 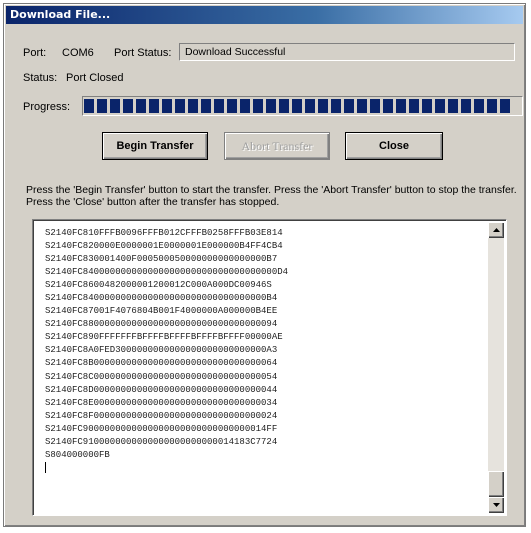 I want to click on port-status-field: Download Successful, so click(x=347, y=52).